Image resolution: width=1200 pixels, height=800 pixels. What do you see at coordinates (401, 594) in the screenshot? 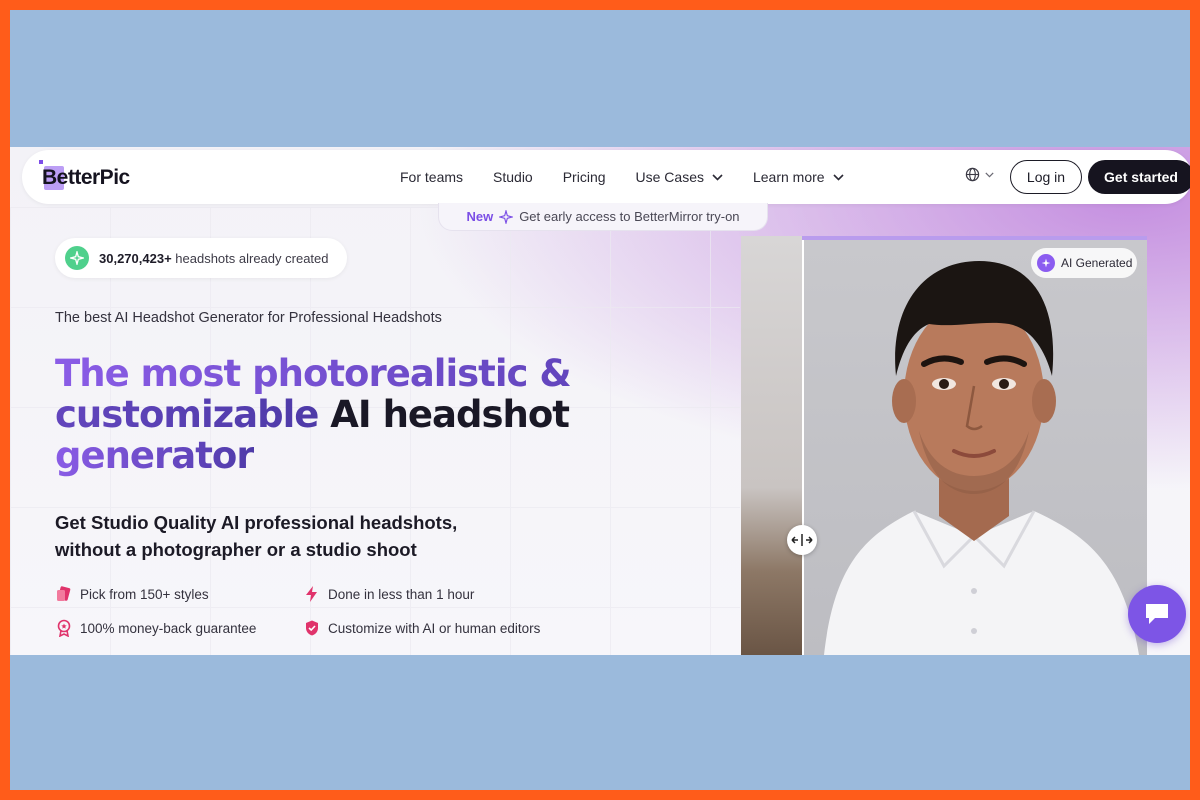
I see `feature-label: Done in less than 1 hour` at bounding box center [401, 594].